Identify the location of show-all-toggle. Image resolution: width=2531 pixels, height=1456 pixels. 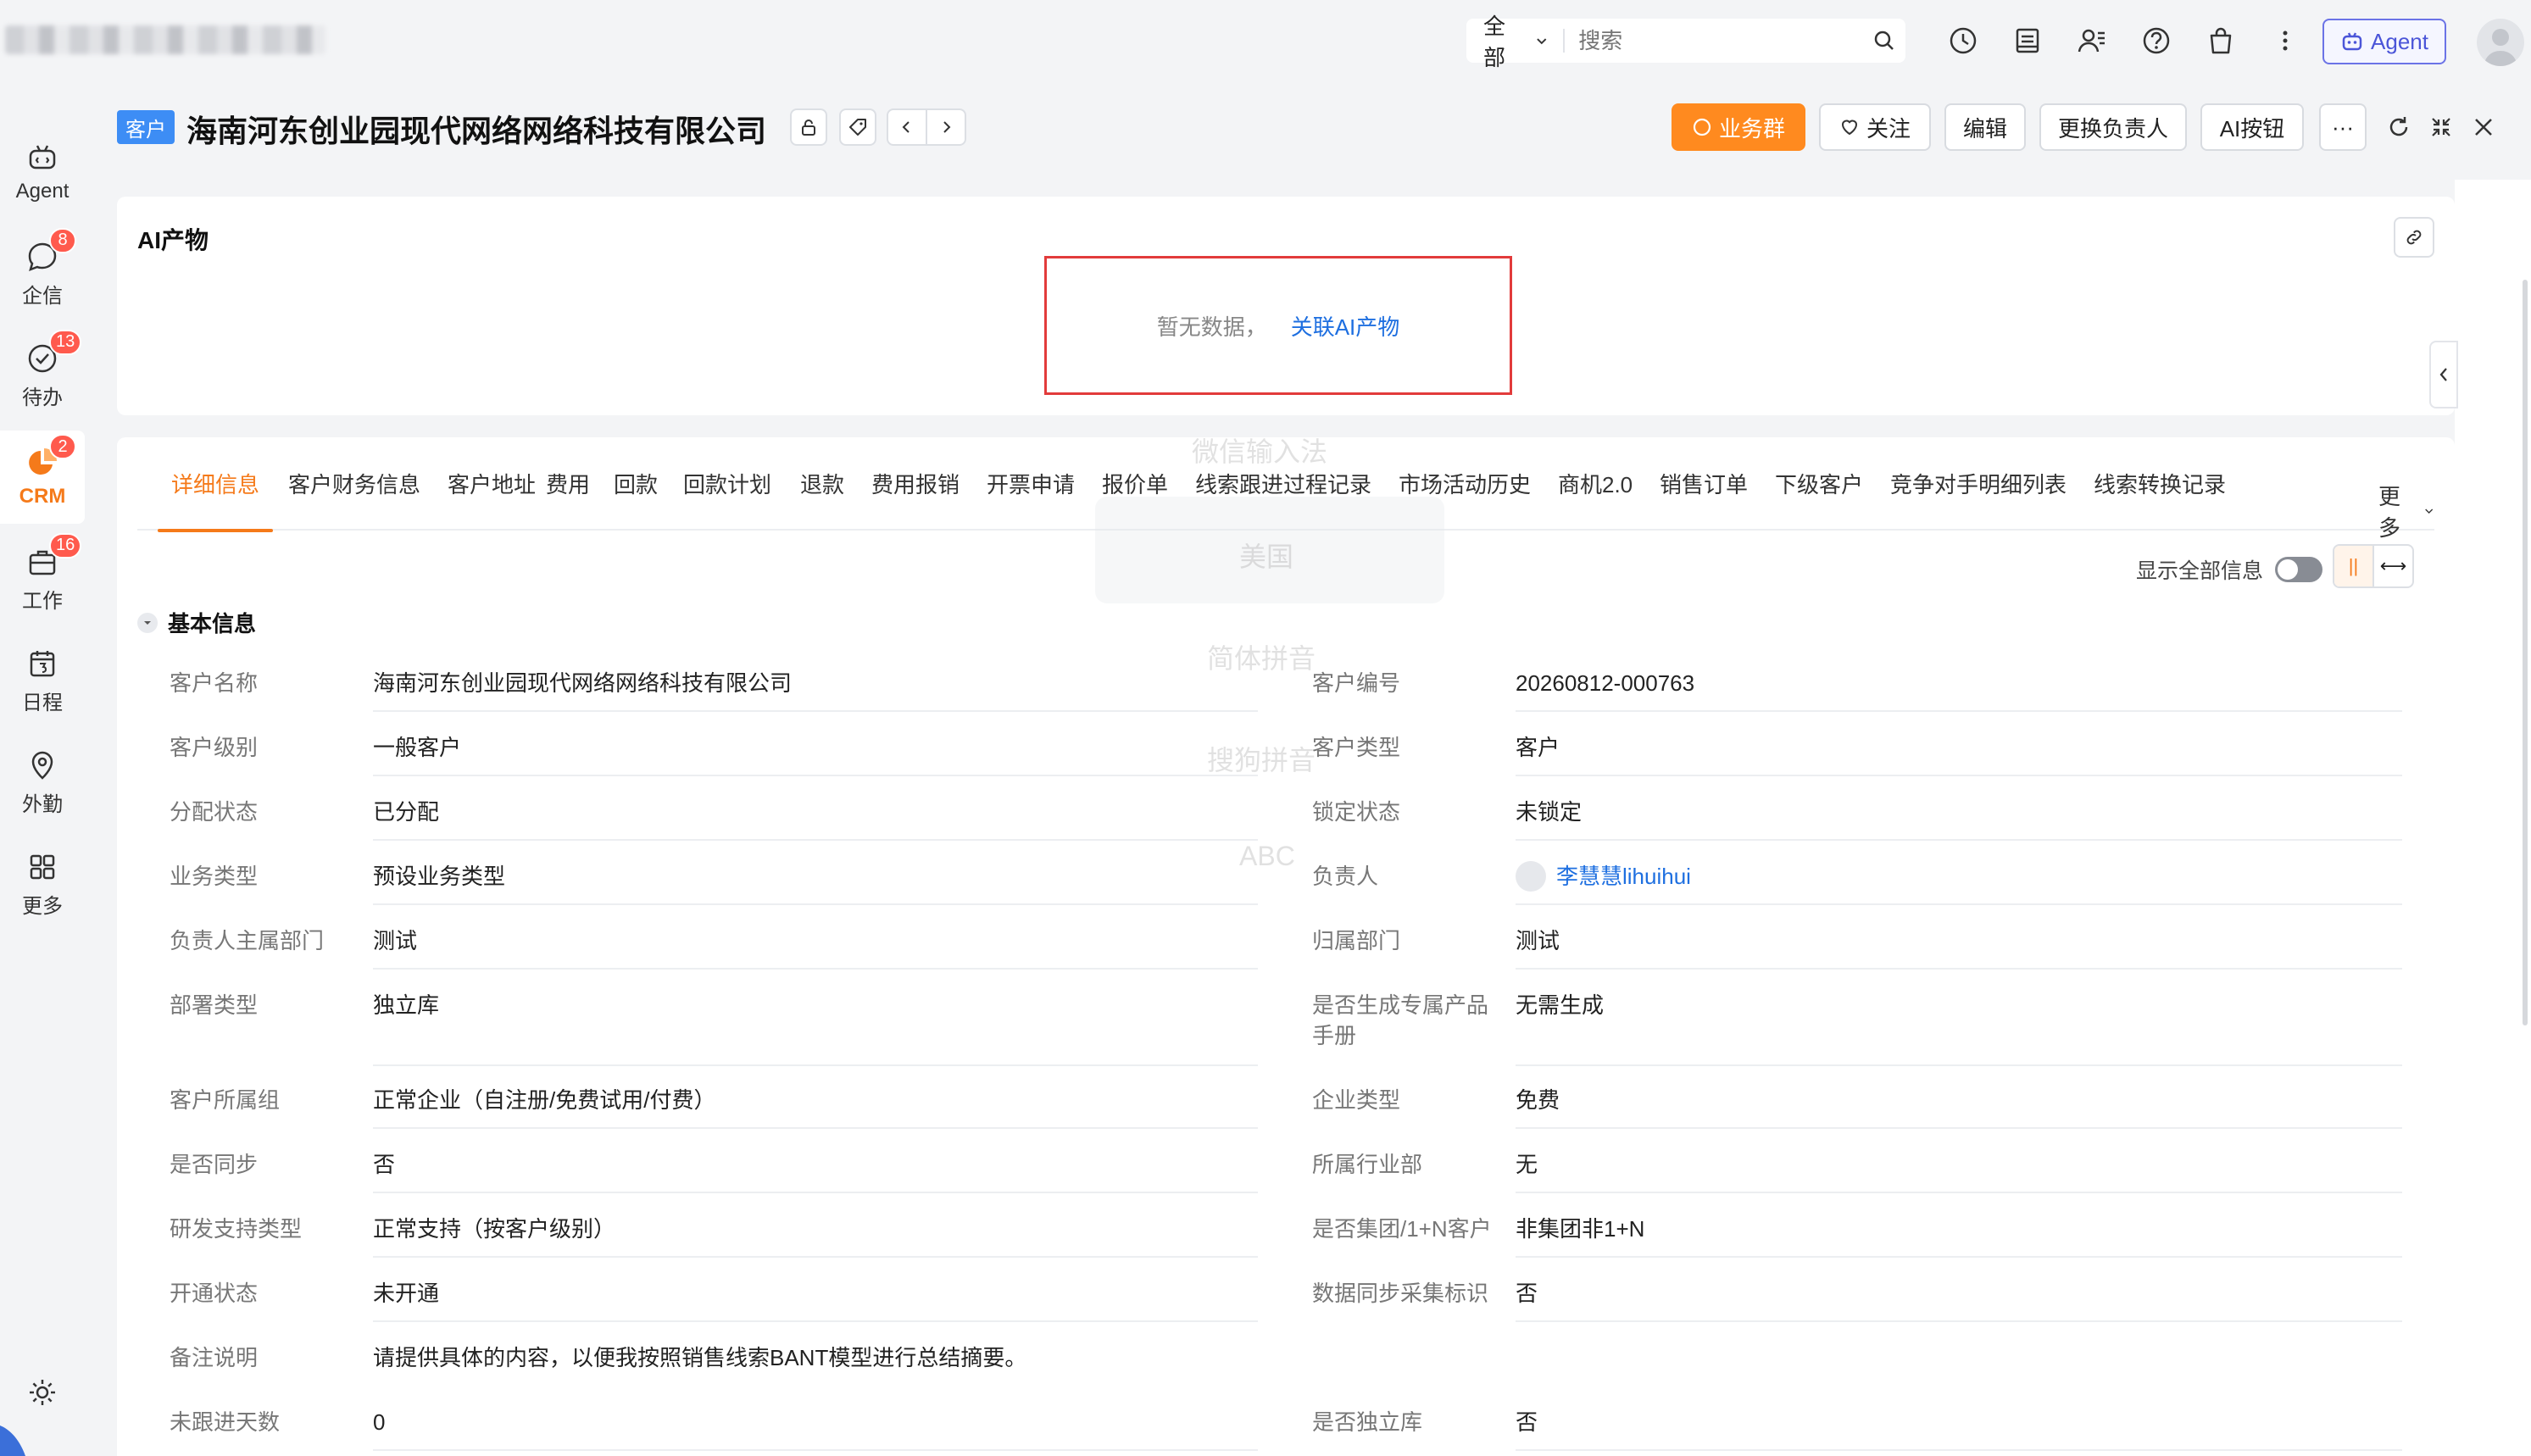
(2299, 569).